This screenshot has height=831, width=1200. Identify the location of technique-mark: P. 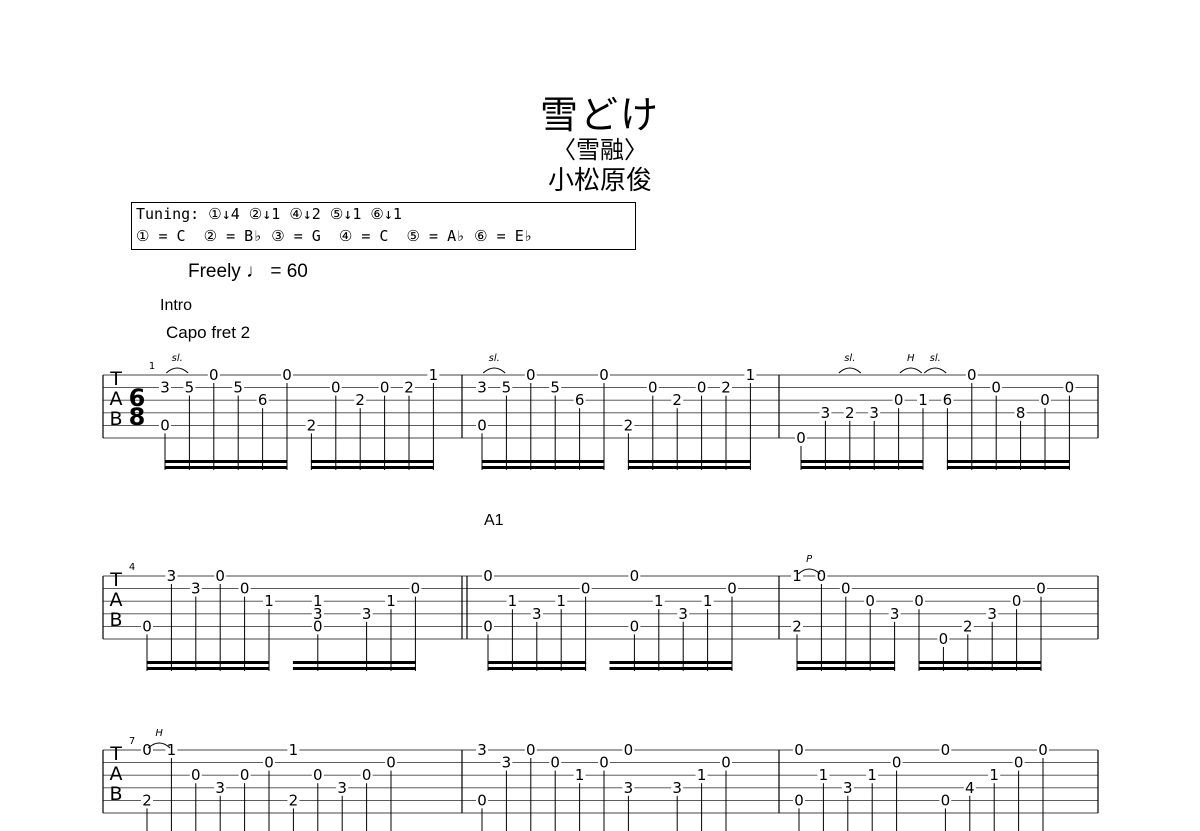
(809, 559).